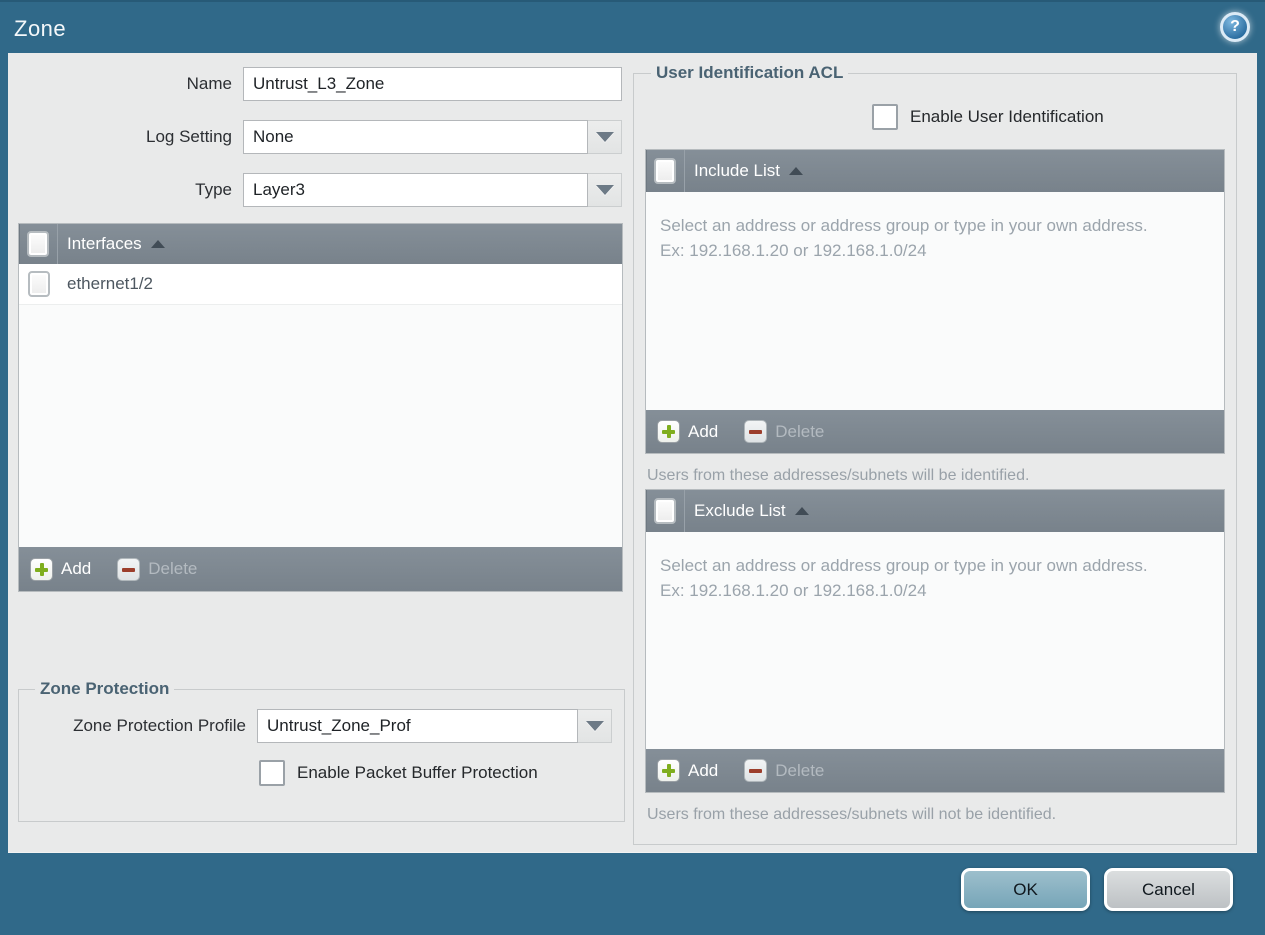 The width and height of the screenshot is (1265, 935). I want to click on delete-button: Delete, so click(157, 569).